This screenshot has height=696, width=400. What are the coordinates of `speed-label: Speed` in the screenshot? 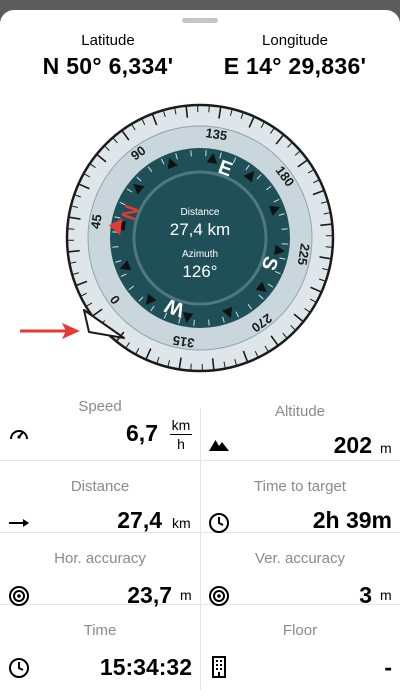 It's located at (100, 406).